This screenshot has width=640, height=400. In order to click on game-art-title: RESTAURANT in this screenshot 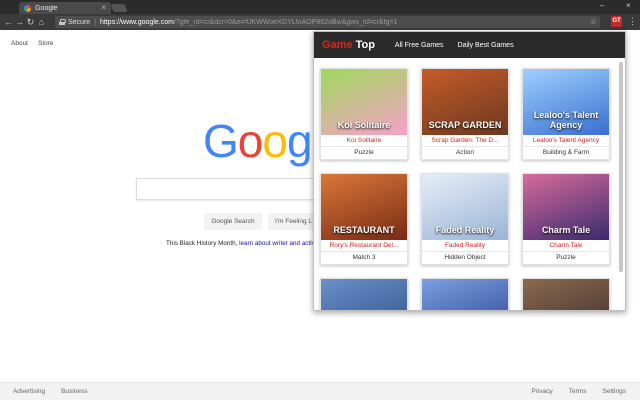, I will do `click(364, 229)`.